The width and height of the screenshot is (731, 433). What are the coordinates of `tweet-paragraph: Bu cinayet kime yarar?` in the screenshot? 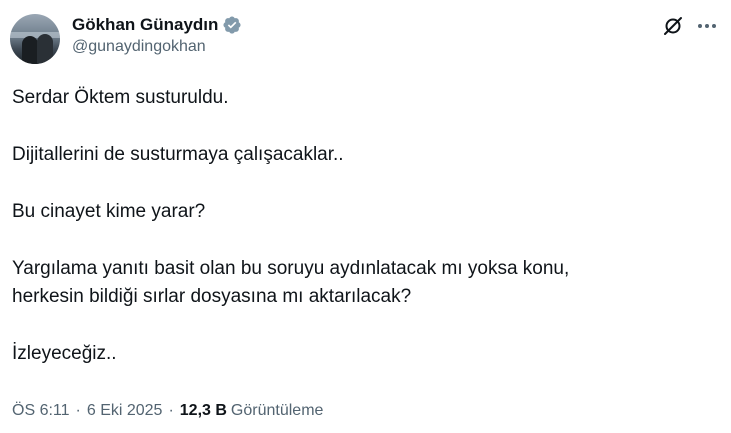 It's located at (109, 211).